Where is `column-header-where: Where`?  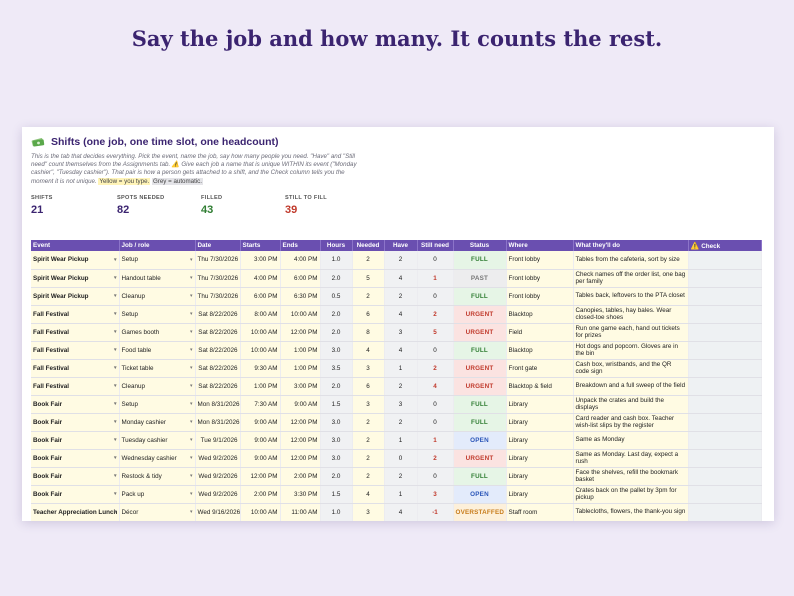 column-header-where: Where is located at coordinates (540, 245).